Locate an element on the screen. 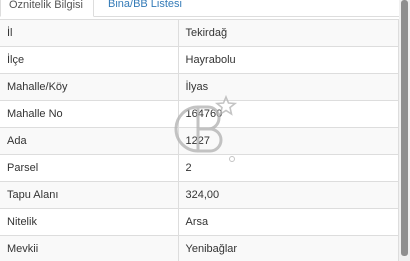 The image size is (410, 261). row-value-tapu-alani: 324,00 is located at coordinates (288, 195).